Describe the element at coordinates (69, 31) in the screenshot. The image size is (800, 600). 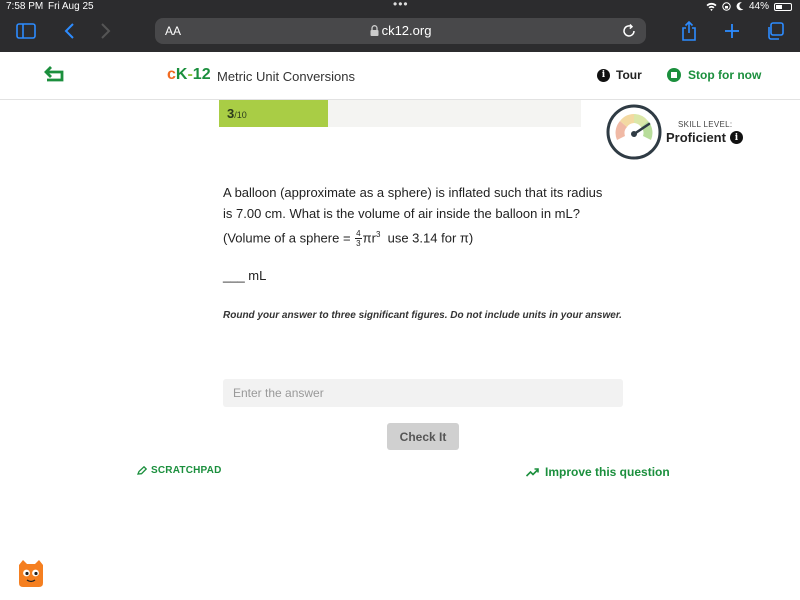
I see `back-nav-icon` at that location.